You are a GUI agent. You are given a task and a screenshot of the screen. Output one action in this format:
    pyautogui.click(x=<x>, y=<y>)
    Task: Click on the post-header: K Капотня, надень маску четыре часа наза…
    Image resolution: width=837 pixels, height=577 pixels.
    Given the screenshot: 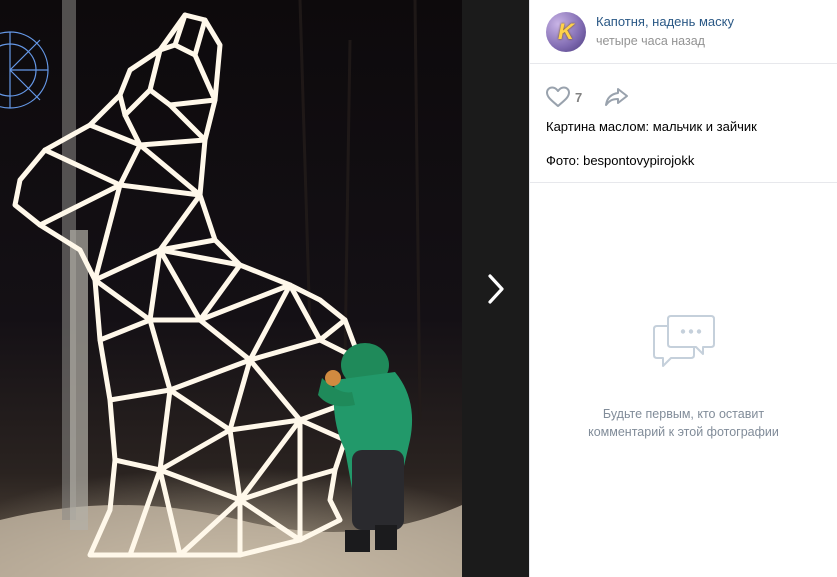 What is the action you would take?
    pyautogui.click(x=683, y=32)
    